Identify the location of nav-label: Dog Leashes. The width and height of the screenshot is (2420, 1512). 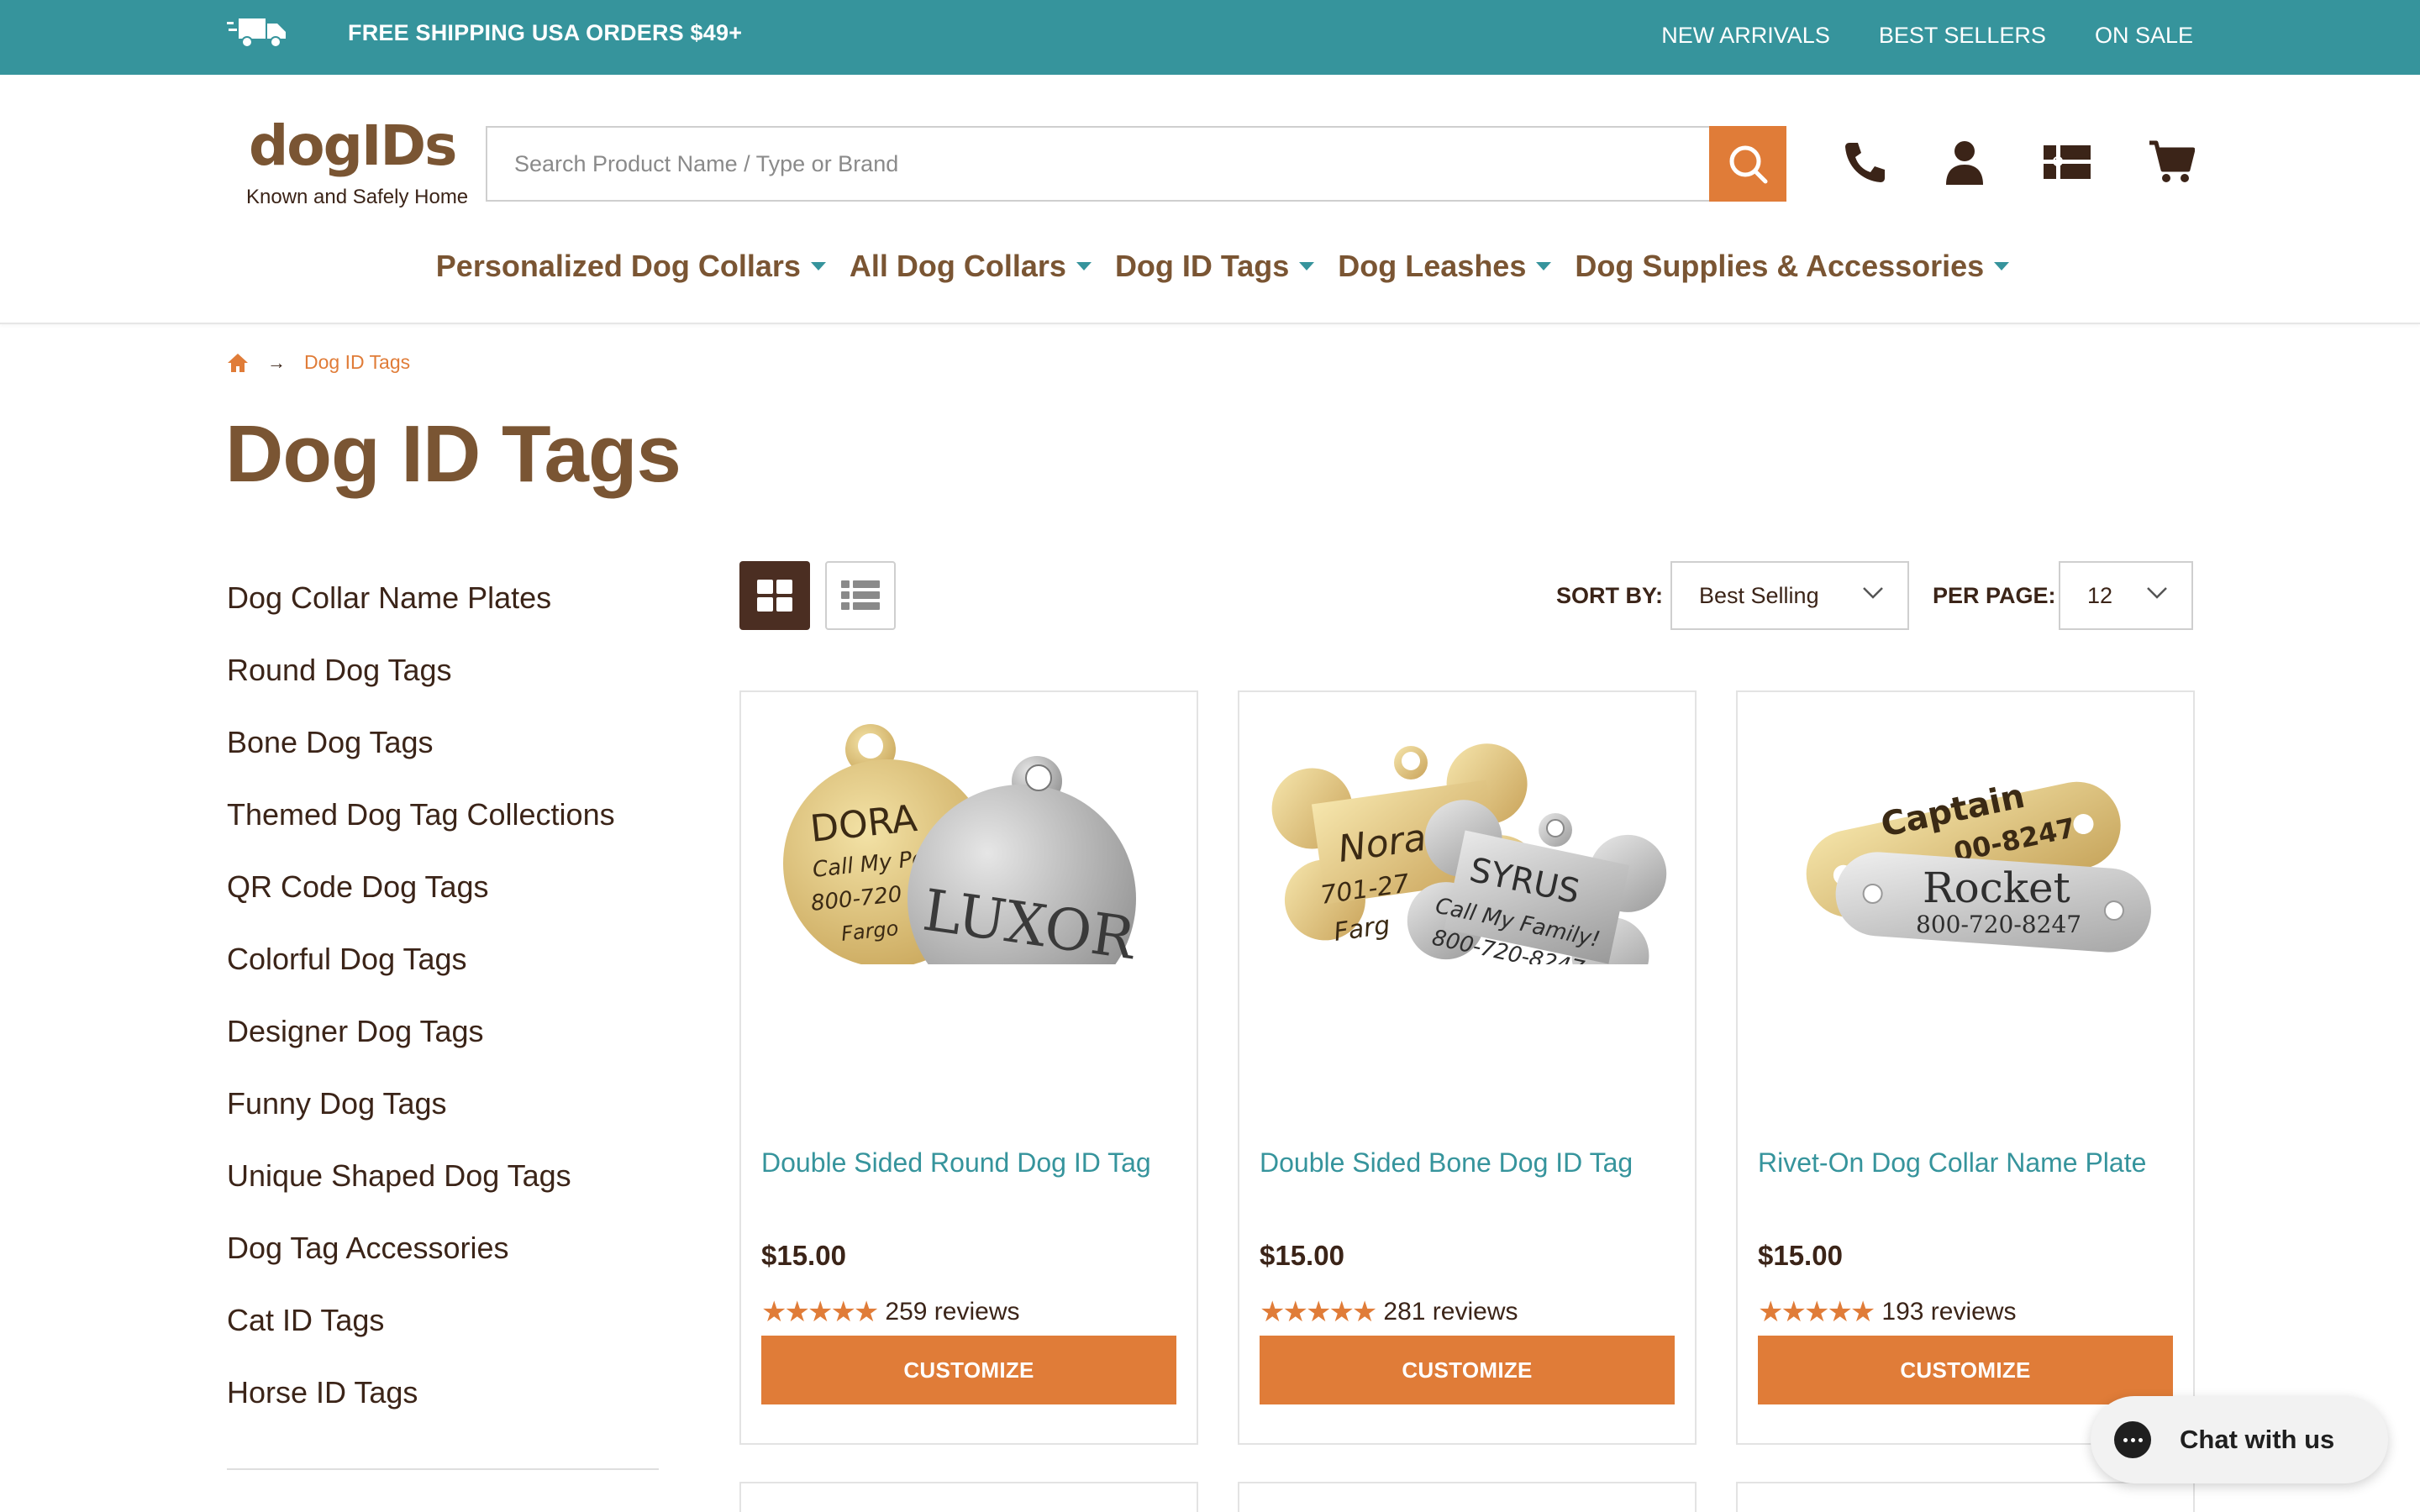
(1433, 266).